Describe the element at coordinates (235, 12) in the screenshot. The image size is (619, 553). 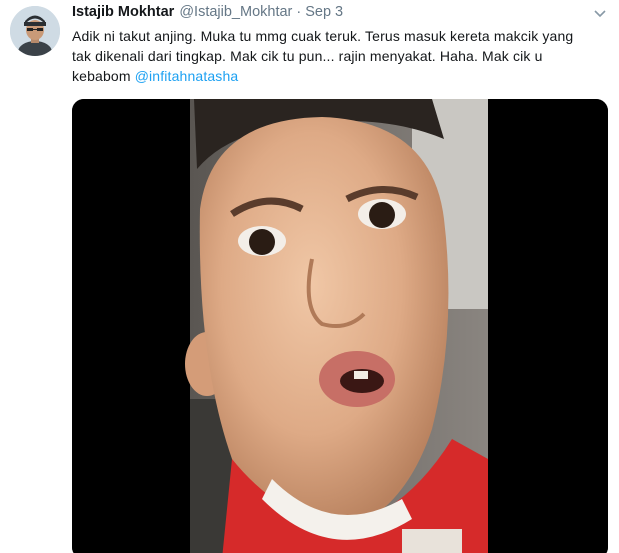
I see `author-handle: @Istajib_Mokhtar` at that location.